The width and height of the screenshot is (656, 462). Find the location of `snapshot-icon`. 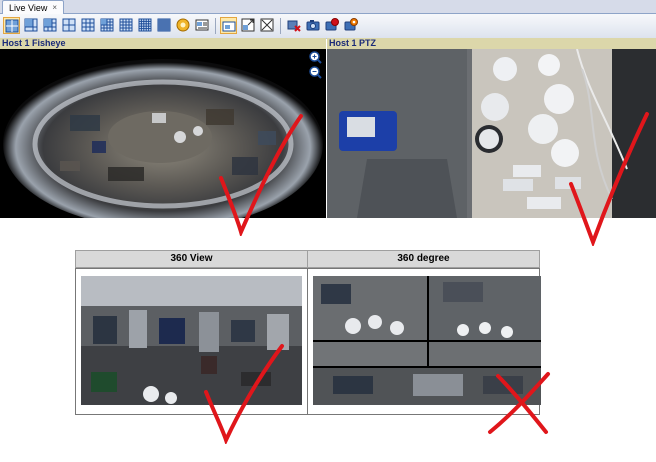

snapshot-icon is located at coordinates (313, 25).